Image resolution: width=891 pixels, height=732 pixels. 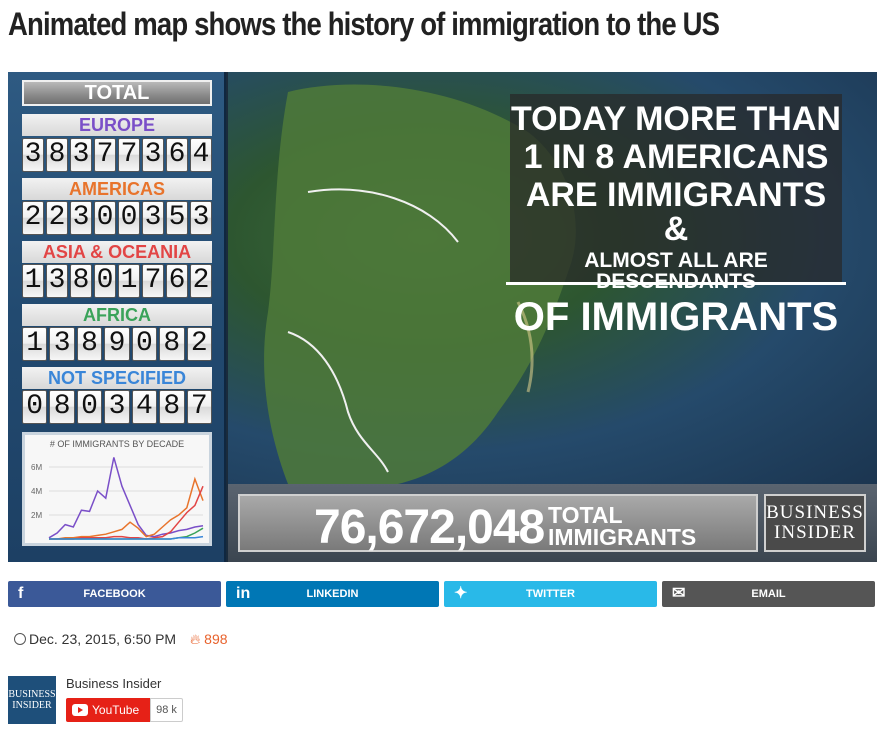 What do you see at coordinates (113, 683) in the screenshot?
I see `channel-name: Business Insider` at bounding box center [113, 683].